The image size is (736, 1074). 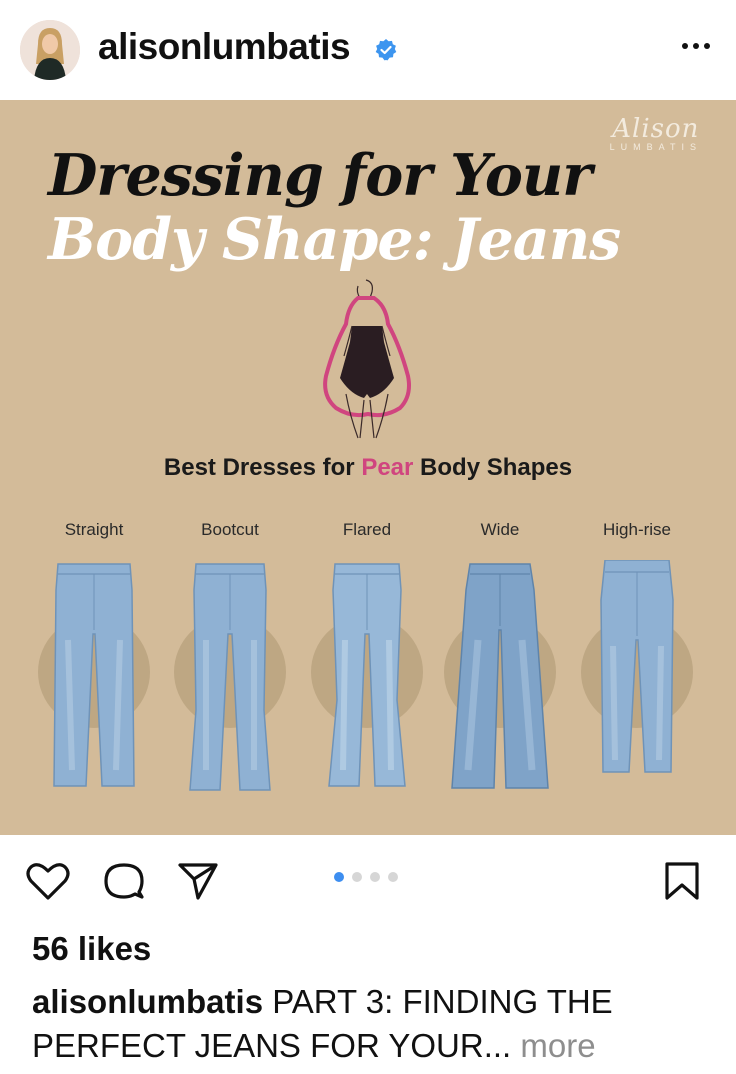 I want to click on username: alisonlumbatis, so click(x=224, y=47).